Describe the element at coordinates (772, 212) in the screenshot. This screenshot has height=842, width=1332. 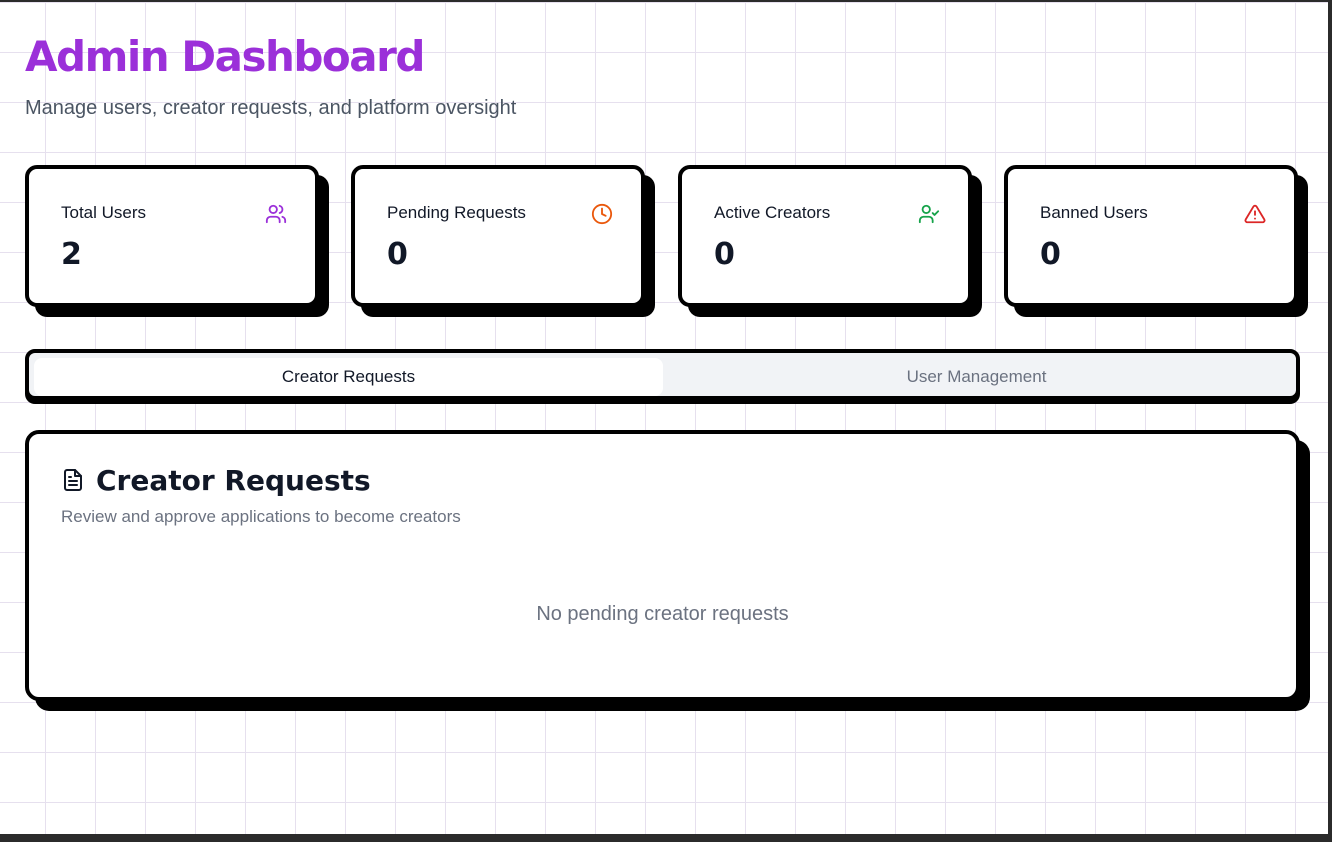
I see `stat-label: Active Creators` at that location.